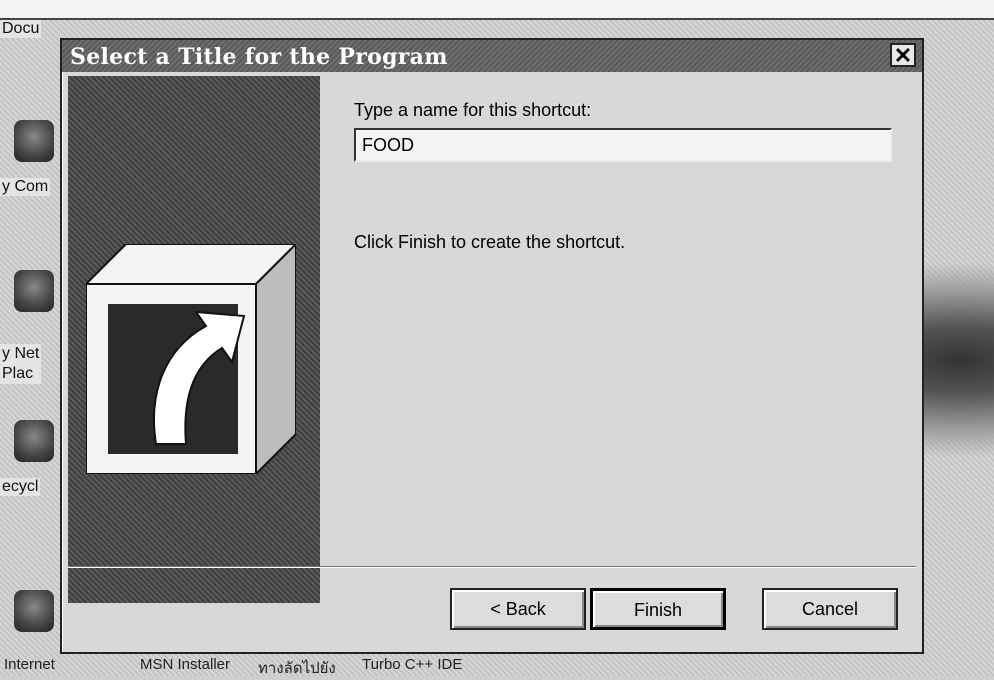  What do you see at coordinates (21, 29) in the screenshot?
I see `desktop-label-documents: Docu` at bounding box center [21, 29].